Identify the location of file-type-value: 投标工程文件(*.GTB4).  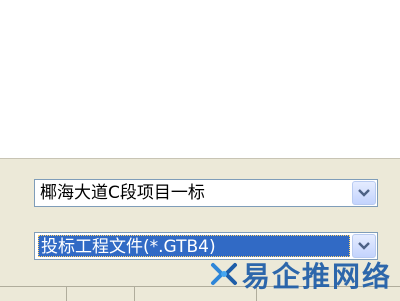
(194, 246).